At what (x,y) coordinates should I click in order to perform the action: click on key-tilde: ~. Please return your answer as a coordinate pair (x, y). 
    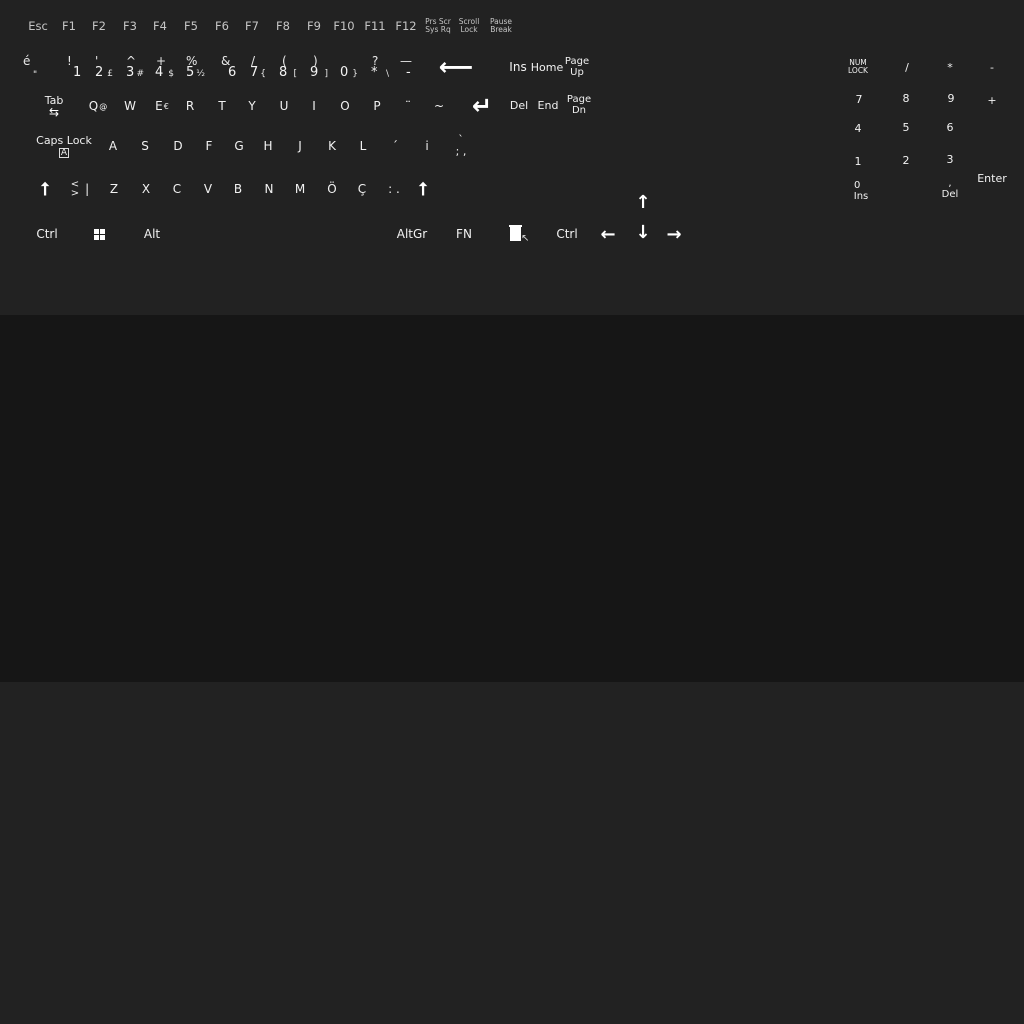
    Looking at the image, I should click on (439, 106).